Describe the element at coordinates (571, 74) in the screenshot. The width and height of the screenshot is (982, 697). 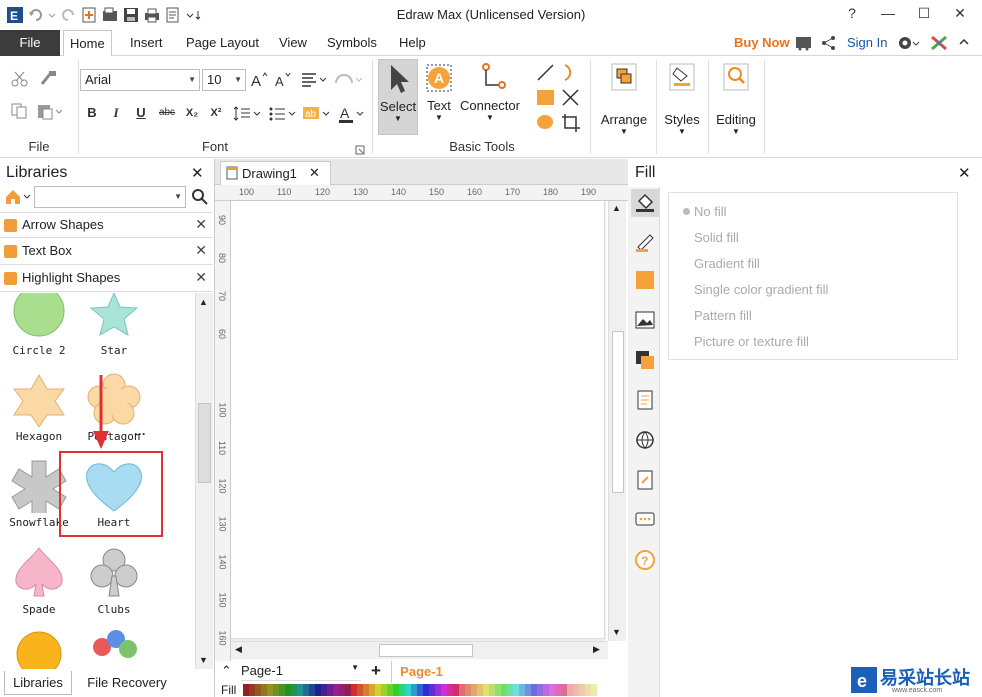
I see `arc-tool-icon` at that location.